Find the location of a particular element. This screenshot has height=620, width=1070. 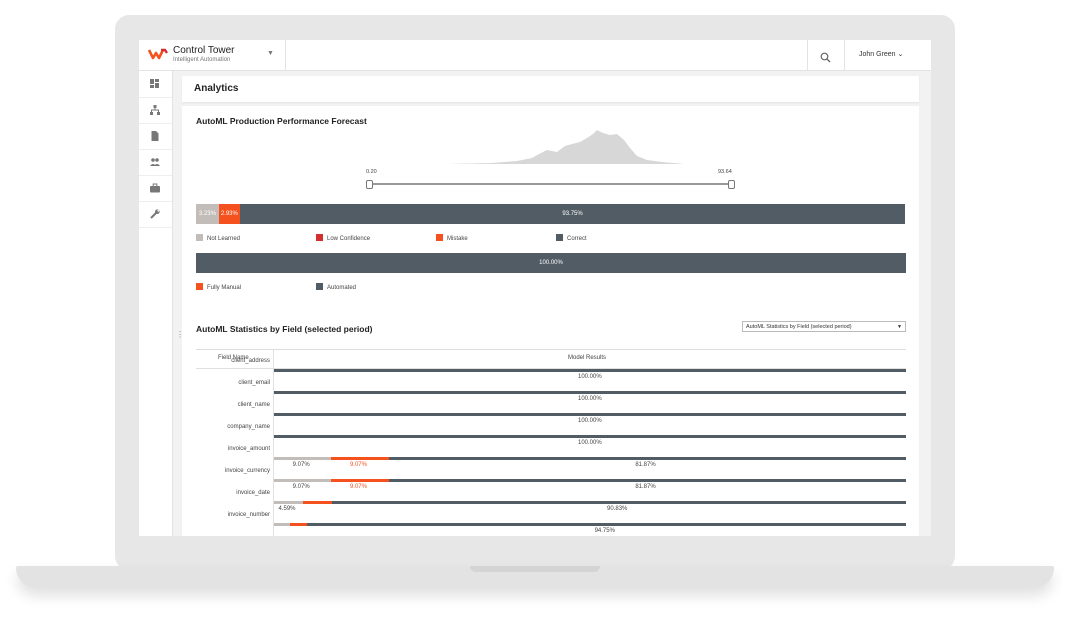

field-name: invoice_currency is located at coordinates (247, 471).